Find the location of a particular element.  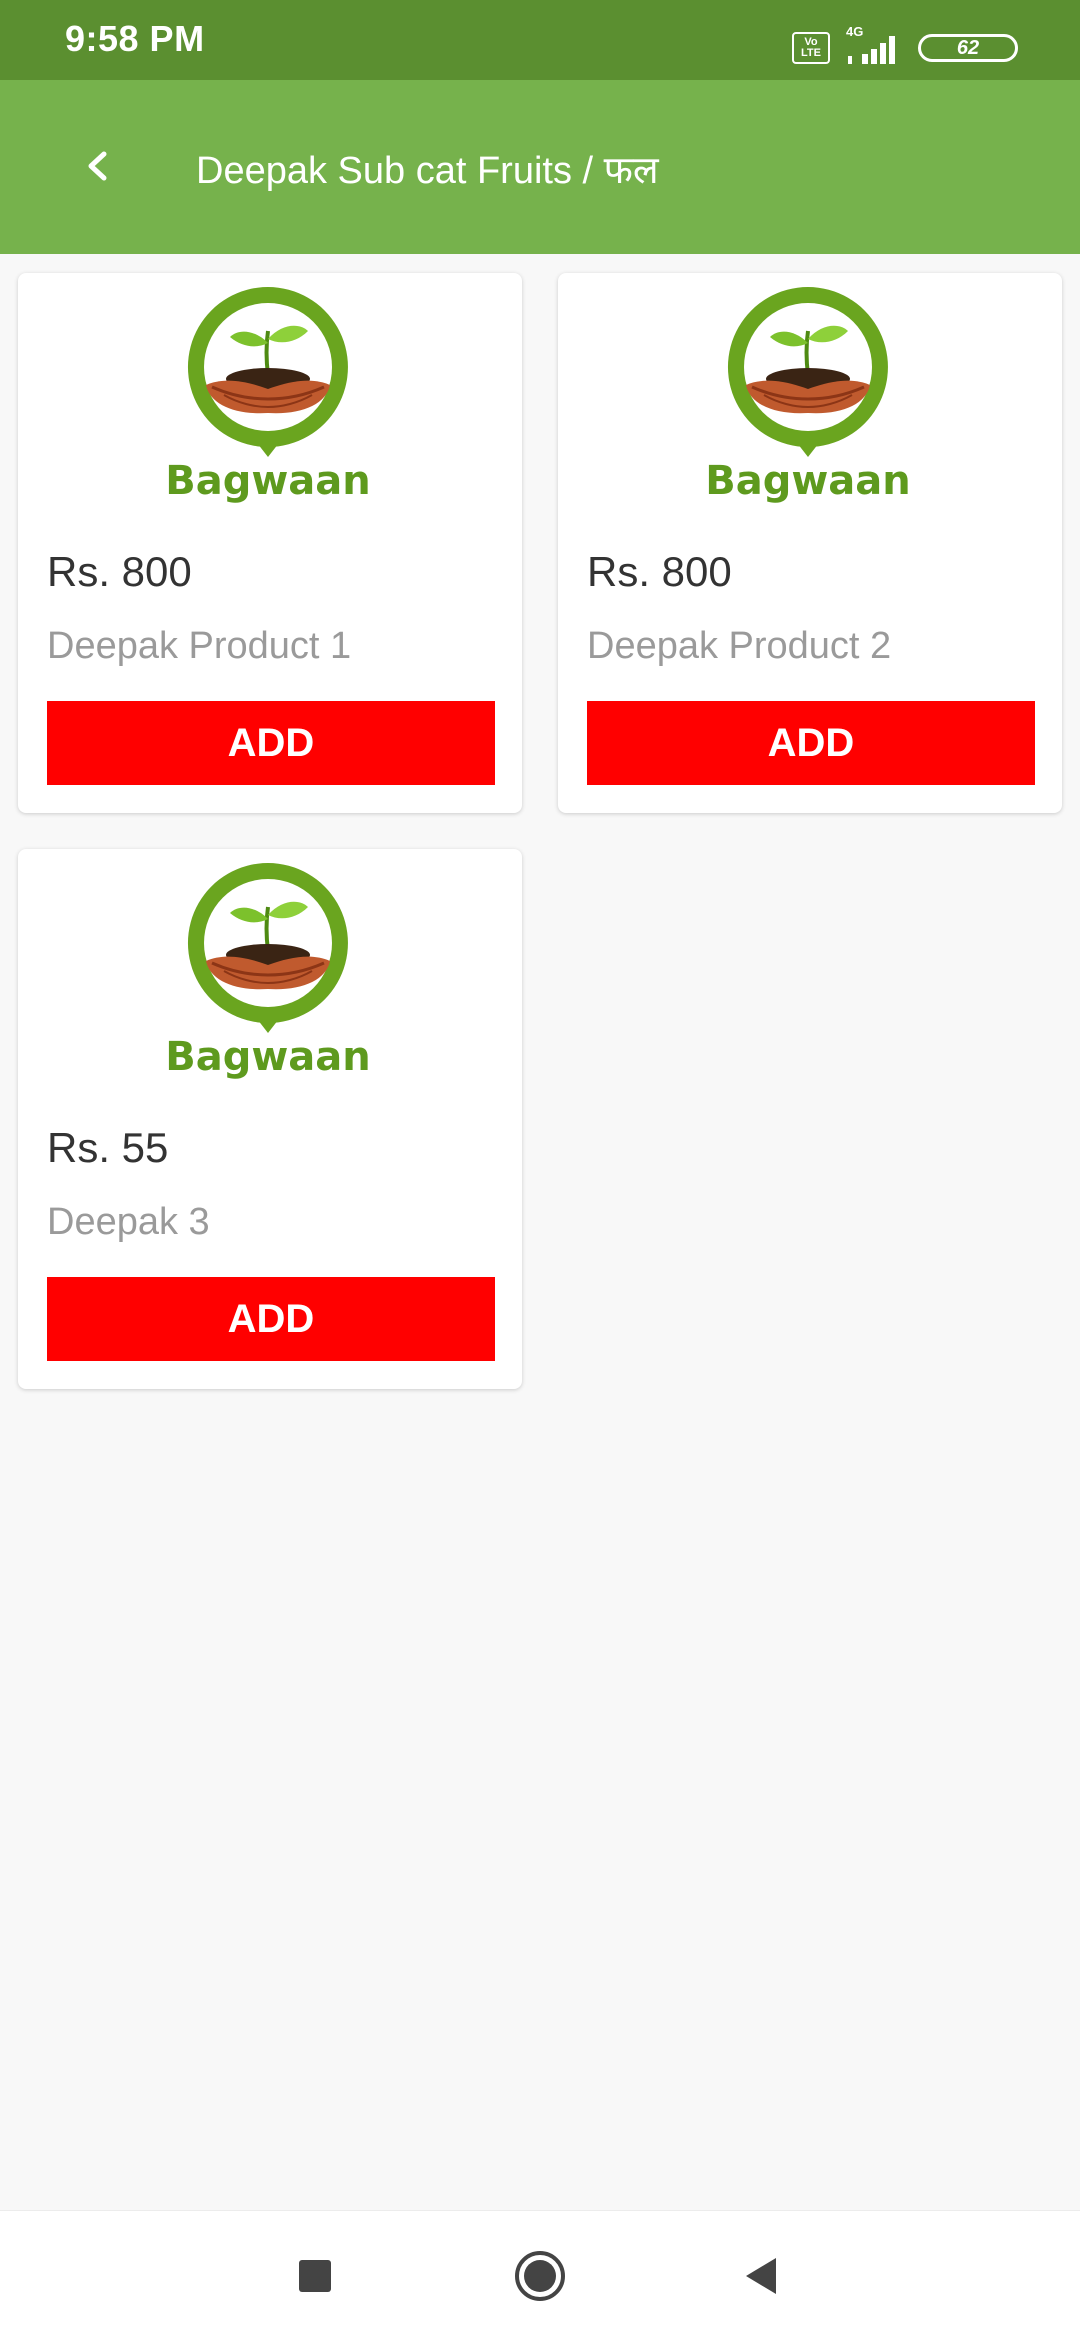

signal-icon: 4G is located at coordinates (874, 45).